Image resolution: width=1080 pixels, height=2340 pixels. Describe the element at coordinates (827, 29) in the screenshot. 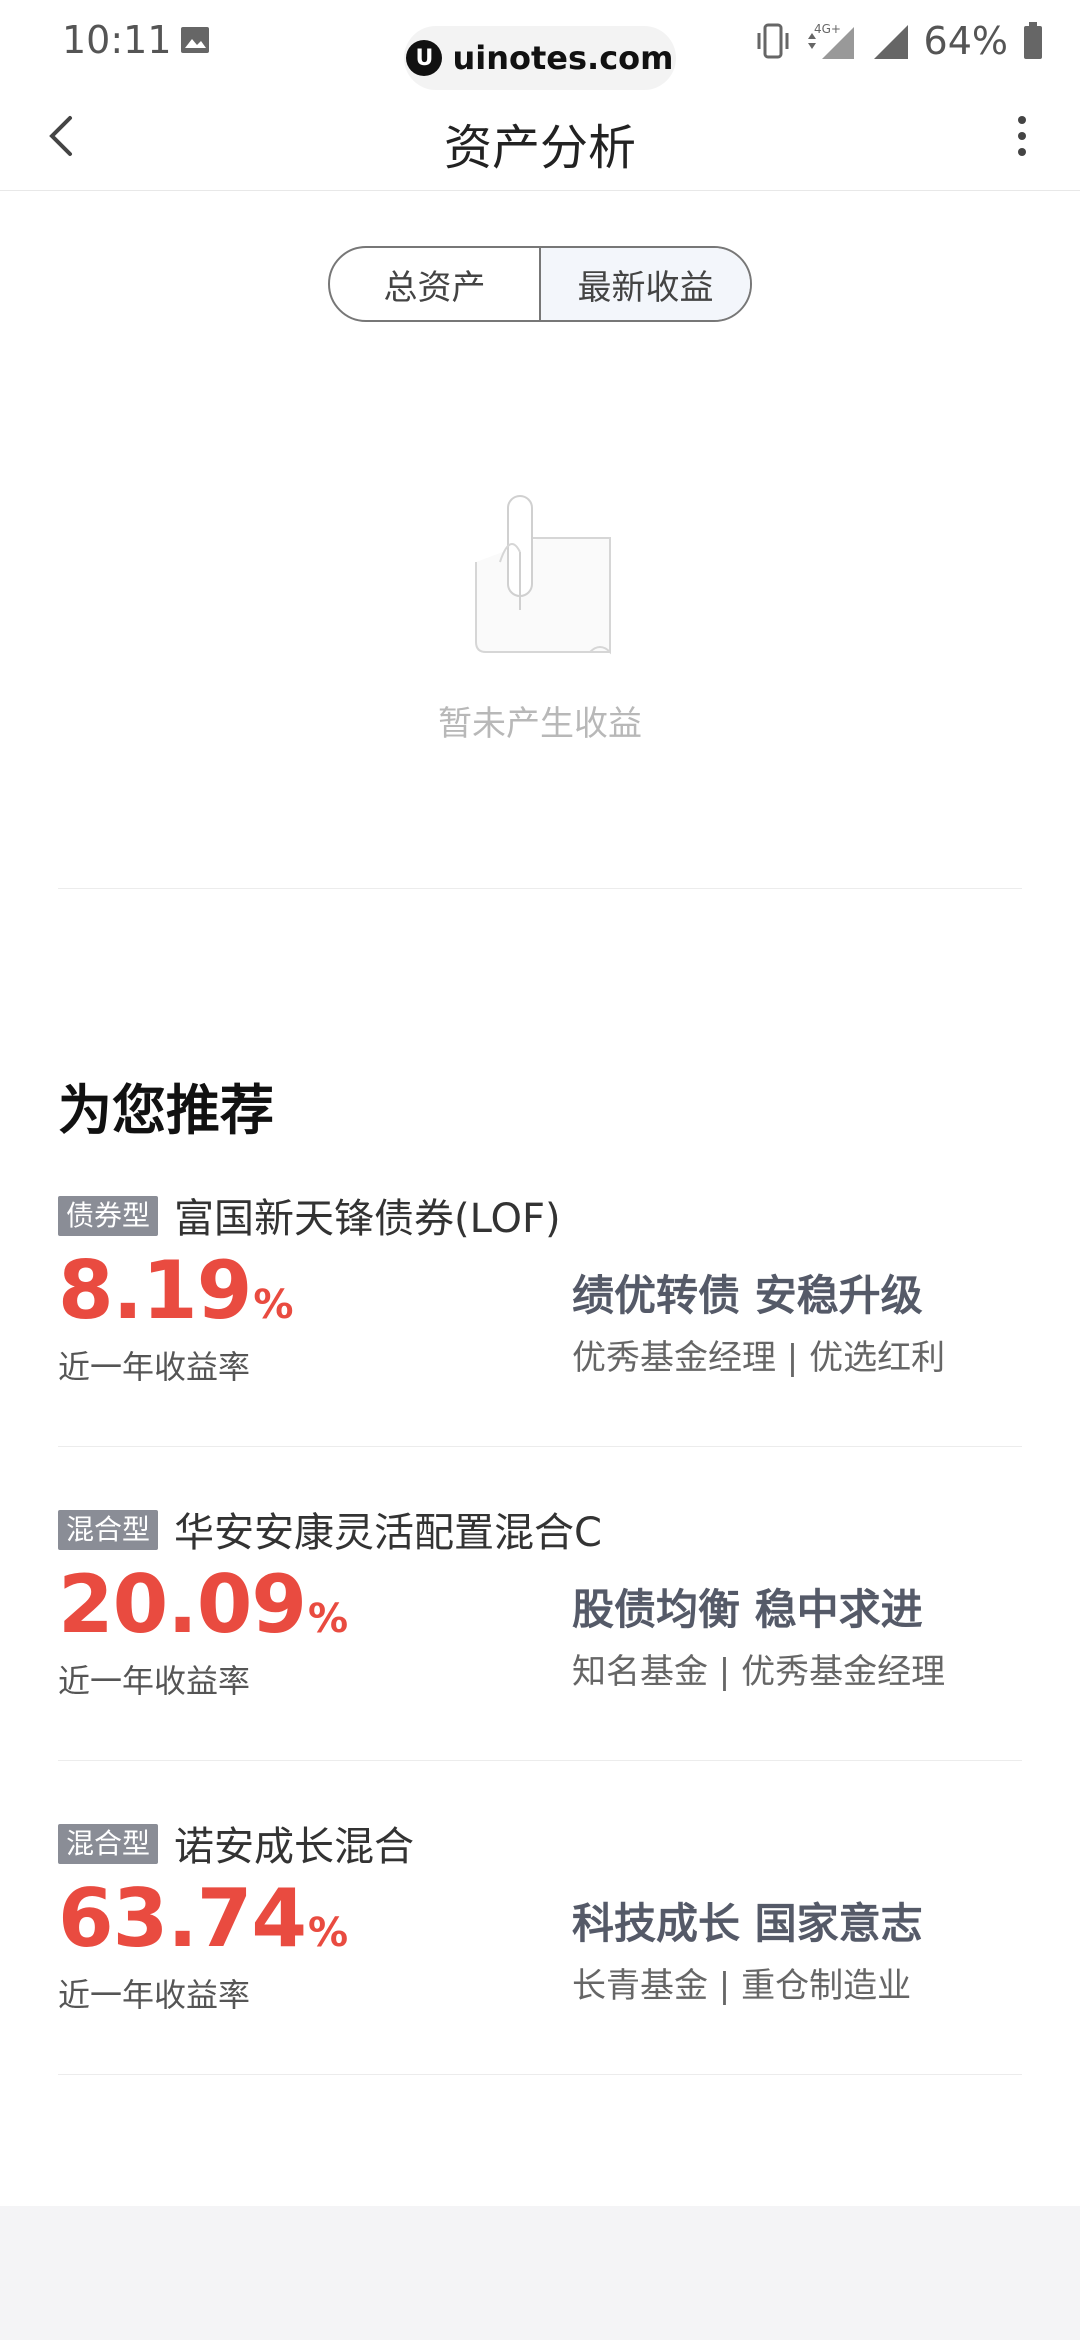

I see `network-label: 4G+` at that location.